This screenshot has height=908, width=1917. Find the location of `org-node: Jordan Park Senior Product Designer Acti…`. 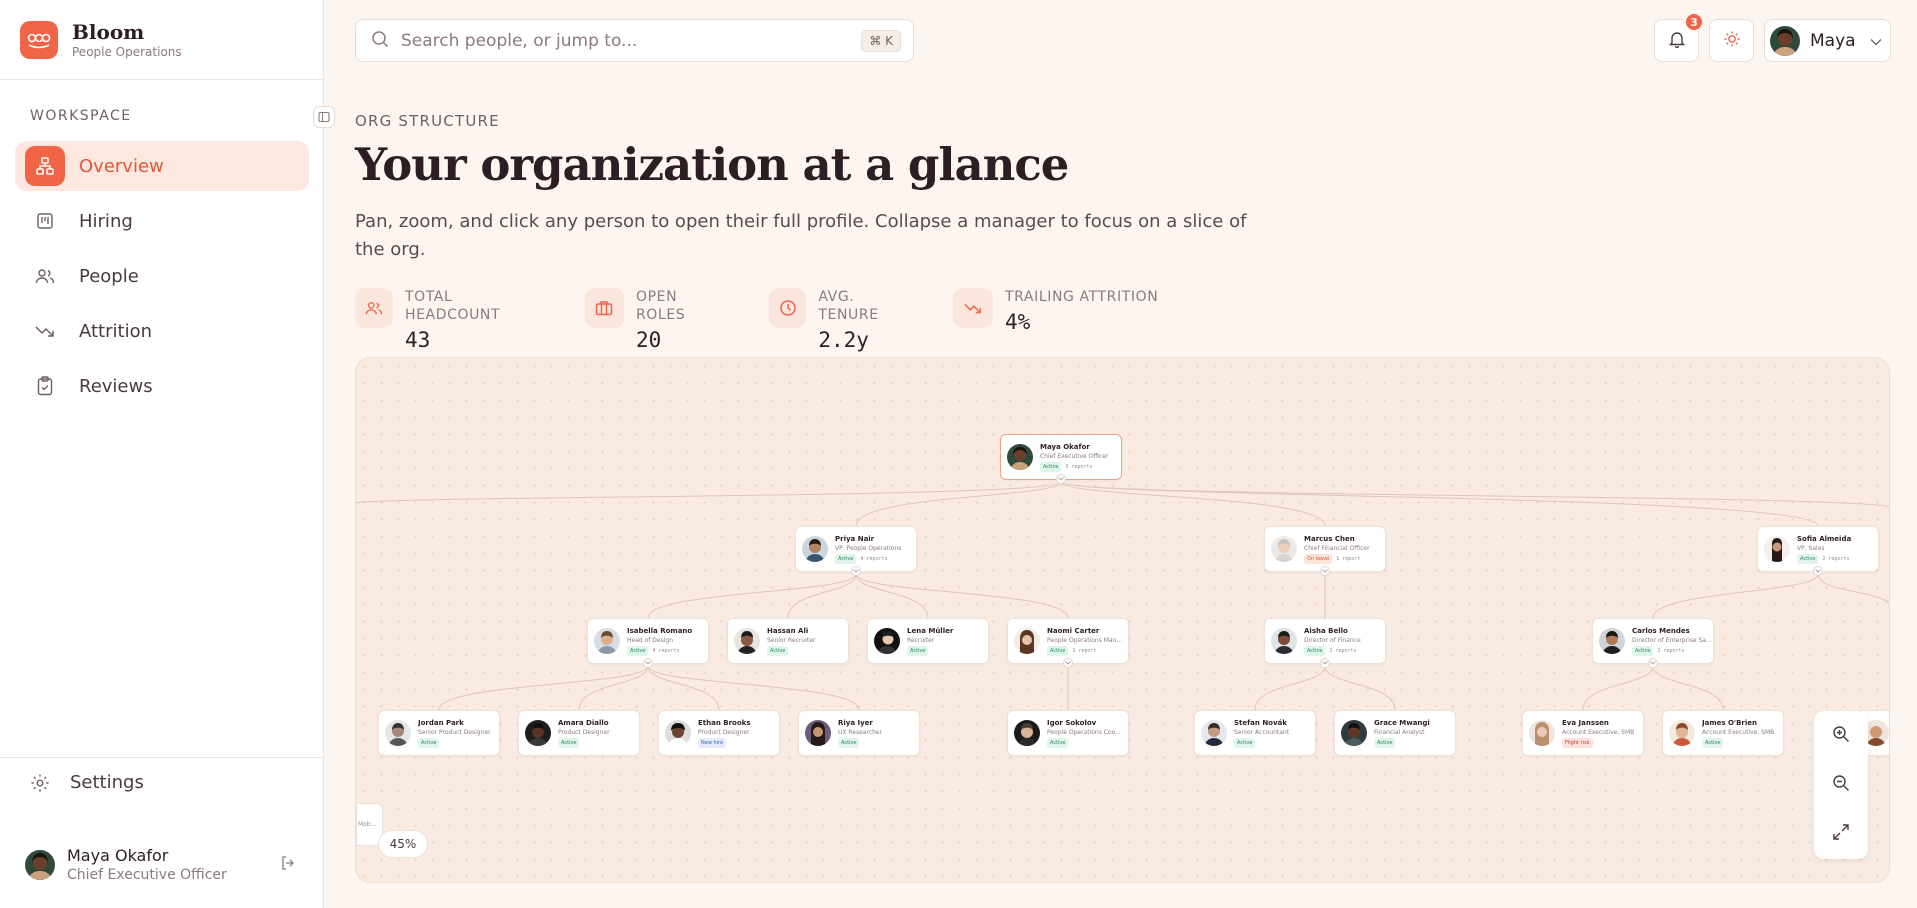

org-node: Jordan Park Senior Product Designer Acti… is located at coordinates (439, 733).